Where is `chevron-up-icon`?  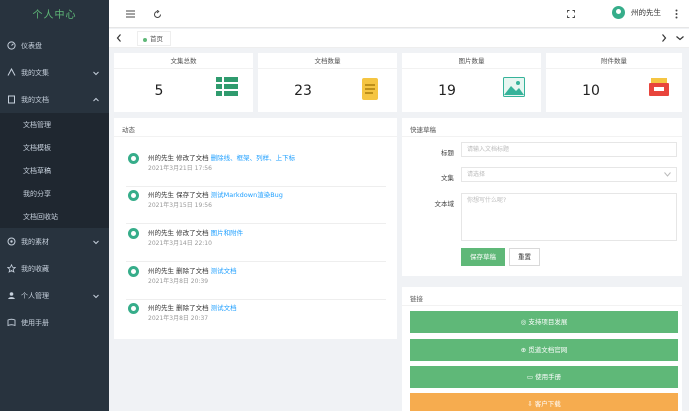
chevron-up-icon is located at coordinates (96, 100).